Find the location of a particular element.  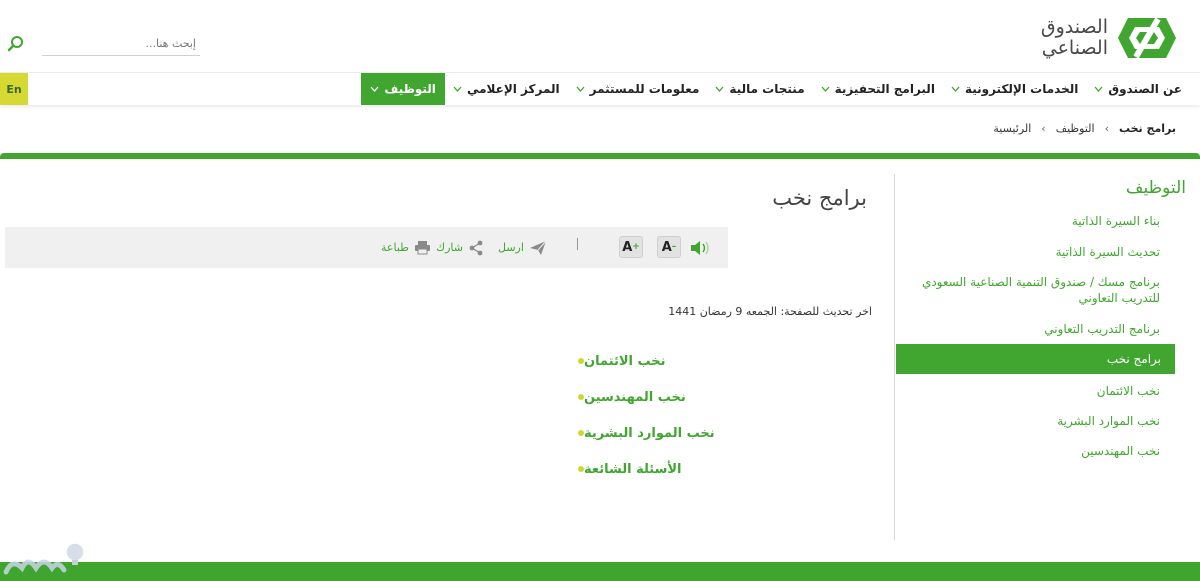

logo-mark-icon is located at coordinates (1147, 38).